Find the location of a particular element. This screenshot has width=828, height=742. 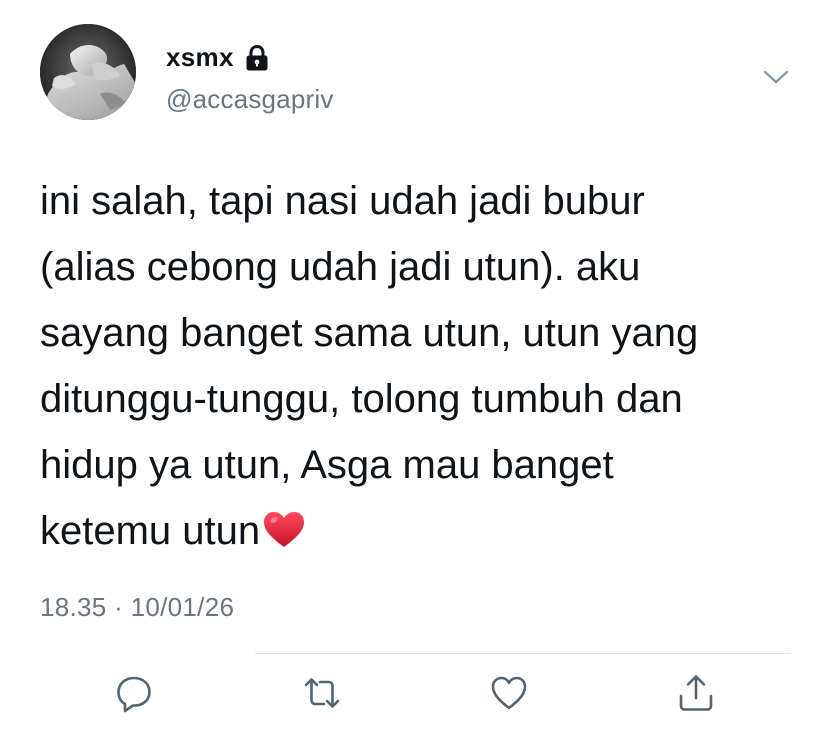

like-icon is located at coordinates (509, 695).